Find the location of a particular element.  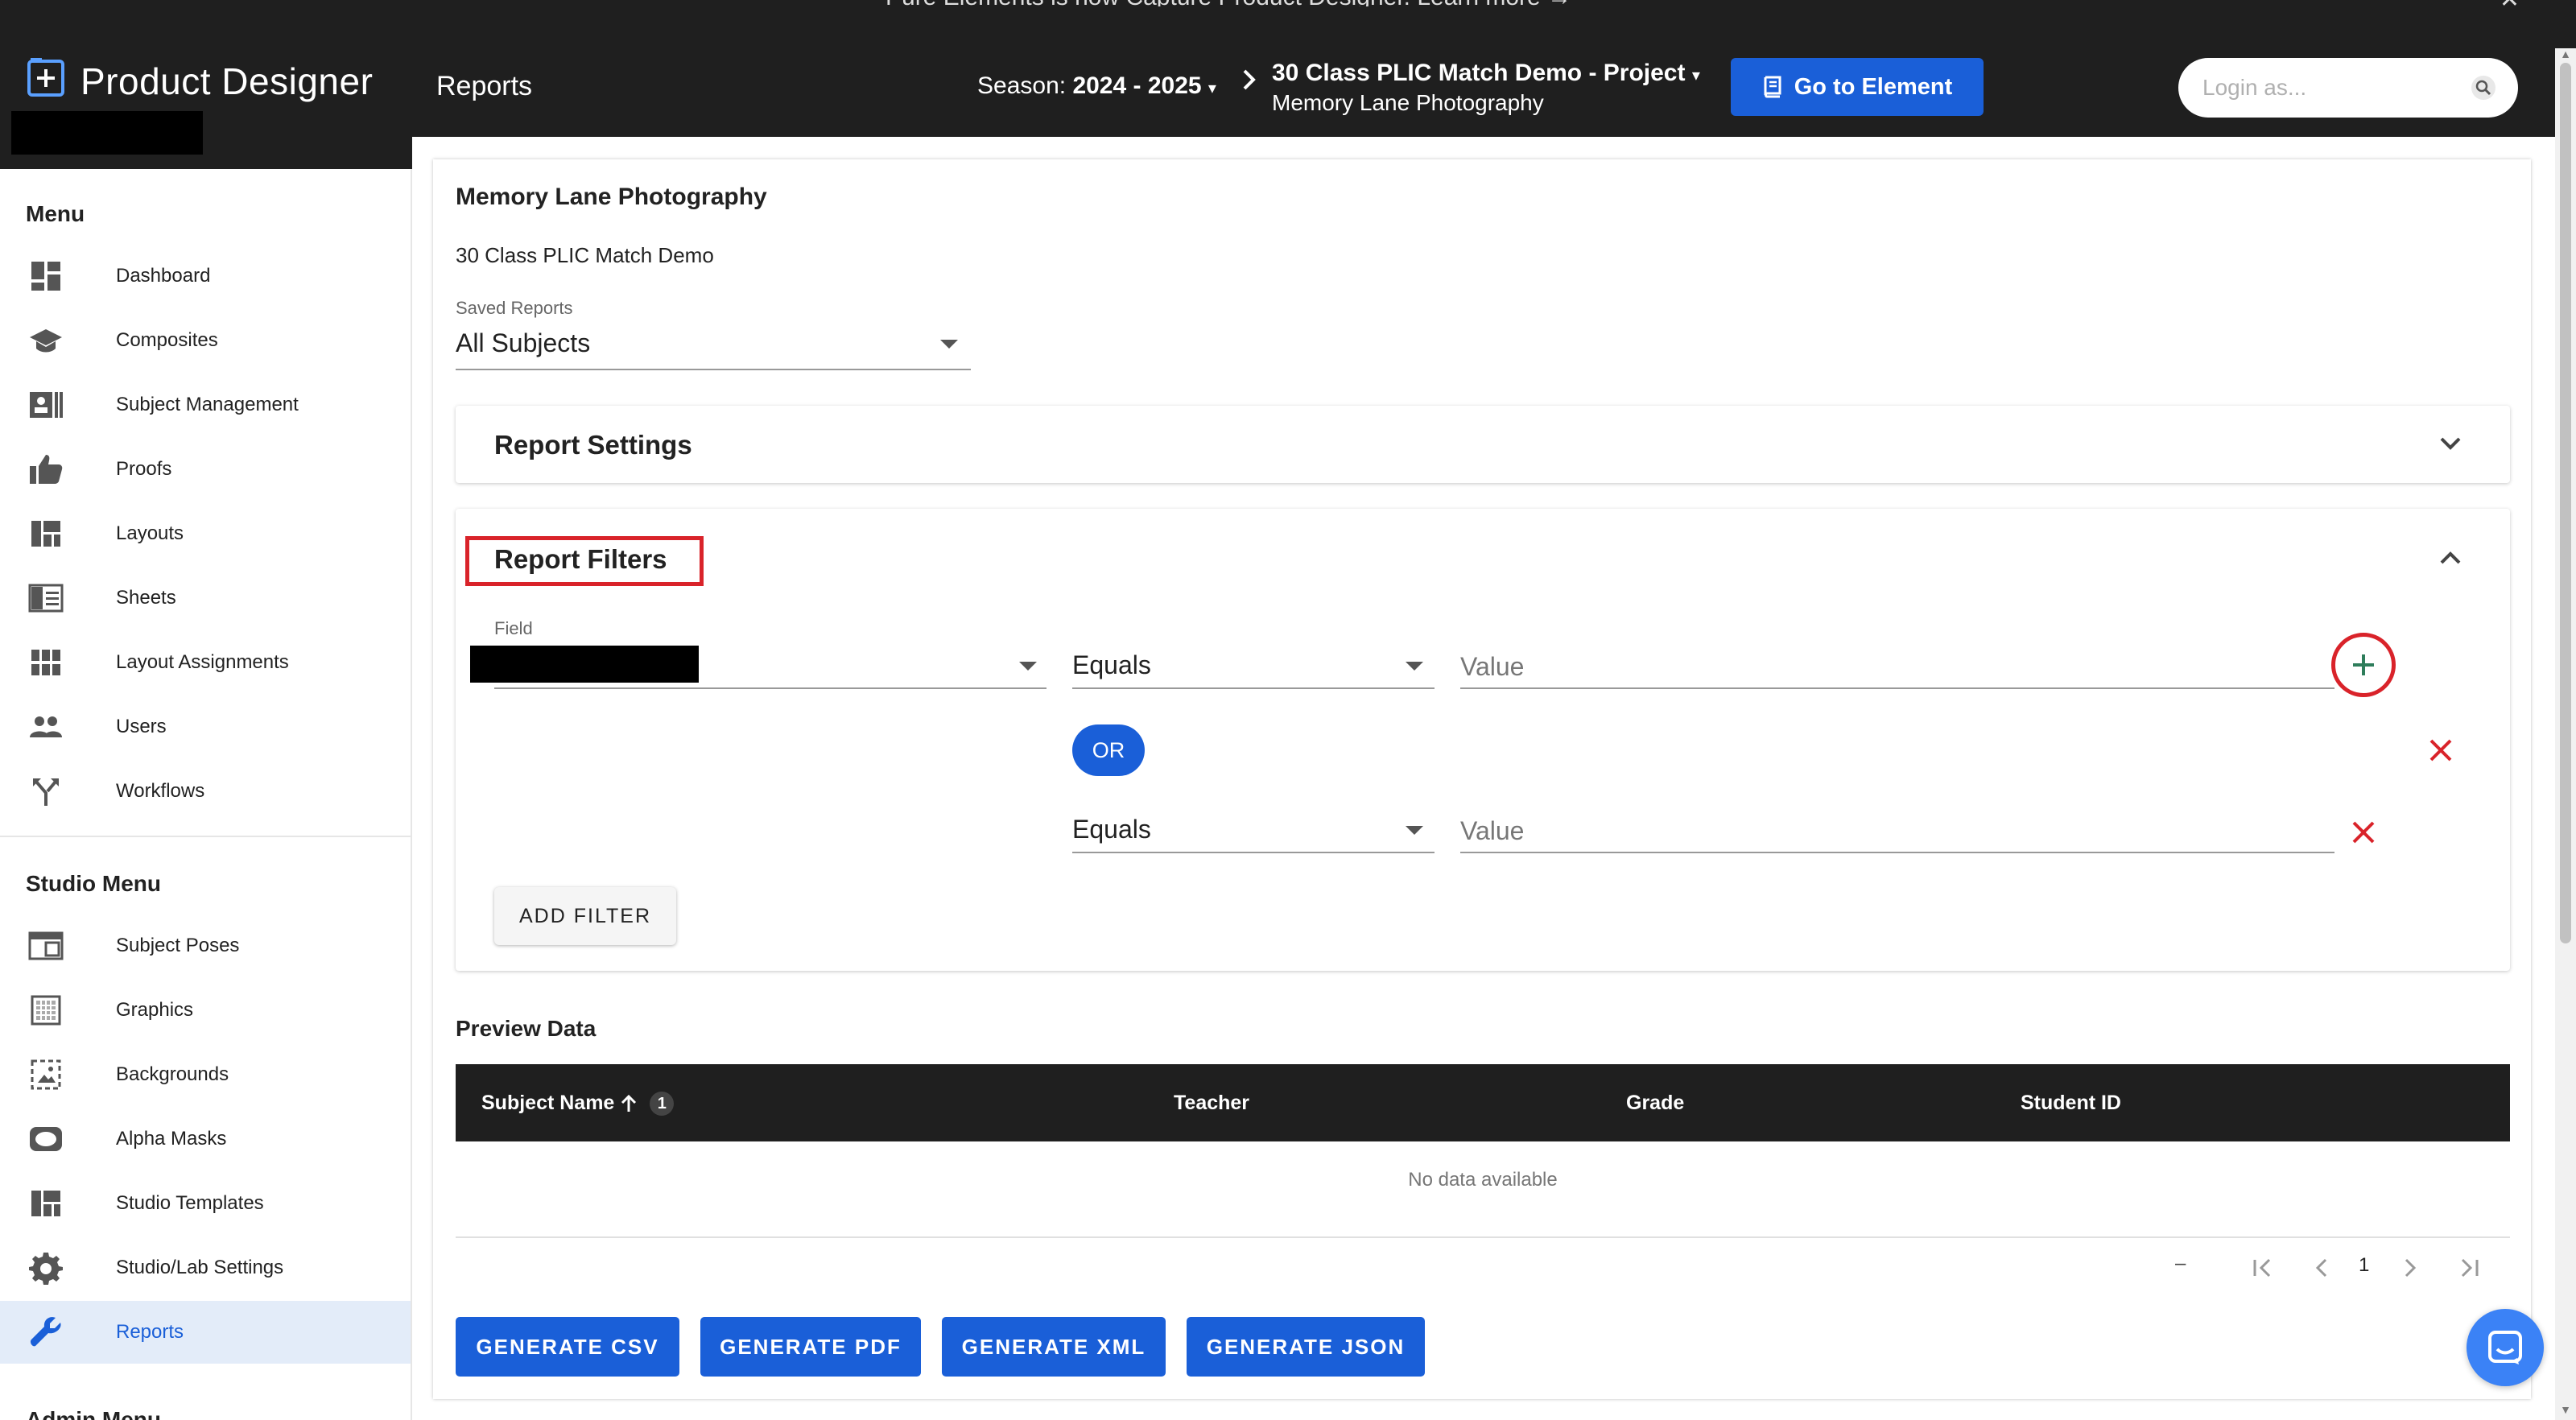

chevron-up-icon is located at coordinates (2450, 558).